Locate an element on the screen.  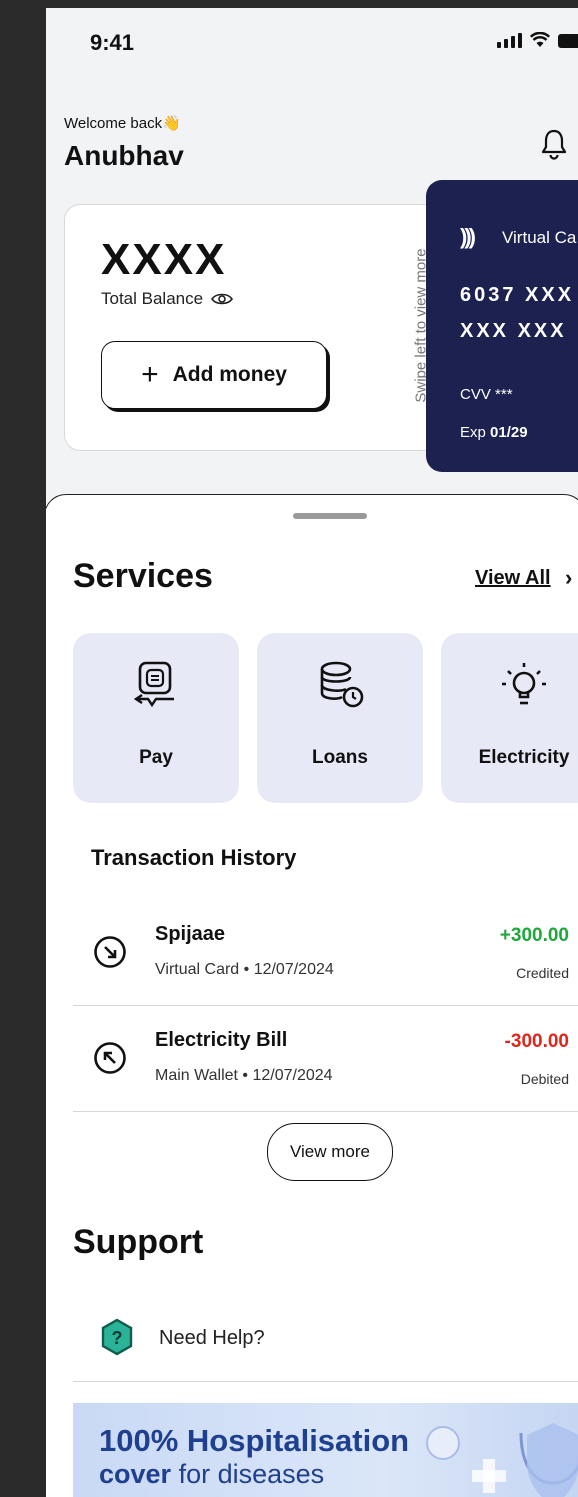
transaction-amount: +300.00 is located at coordinates (534, 935).